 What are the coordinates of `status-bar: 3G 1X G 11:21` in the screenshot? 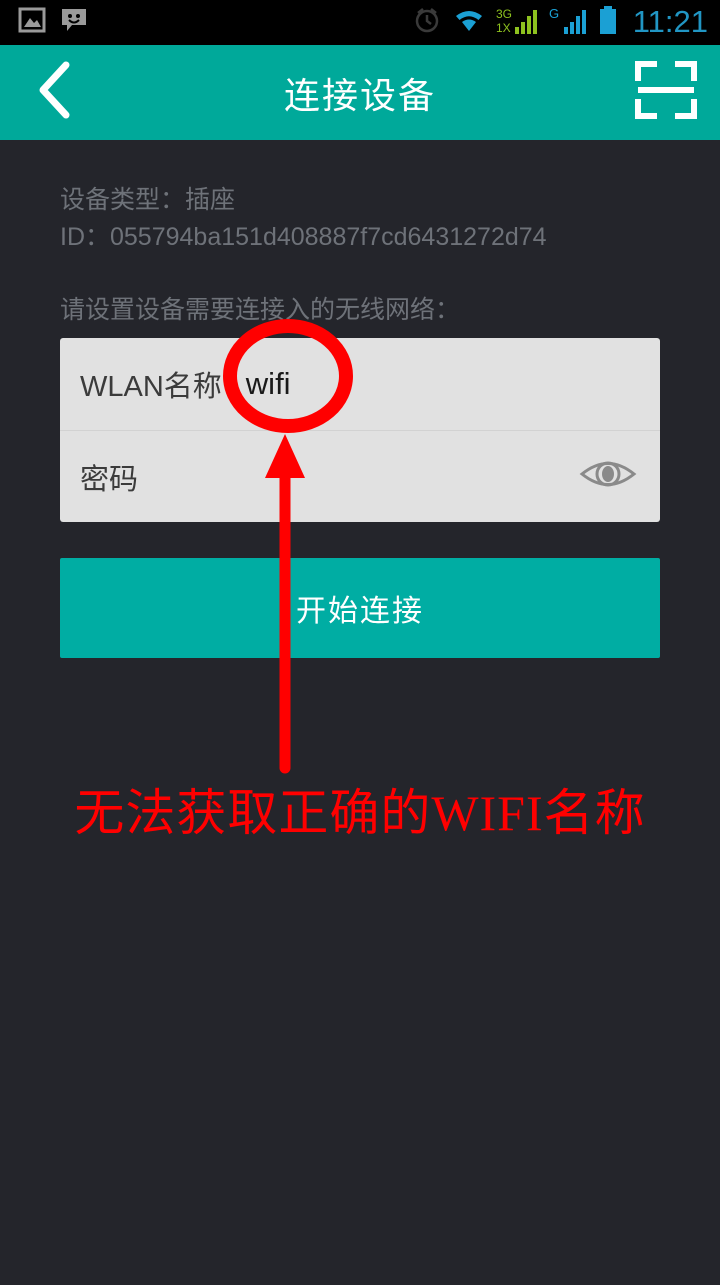 It's located at (360, 22).